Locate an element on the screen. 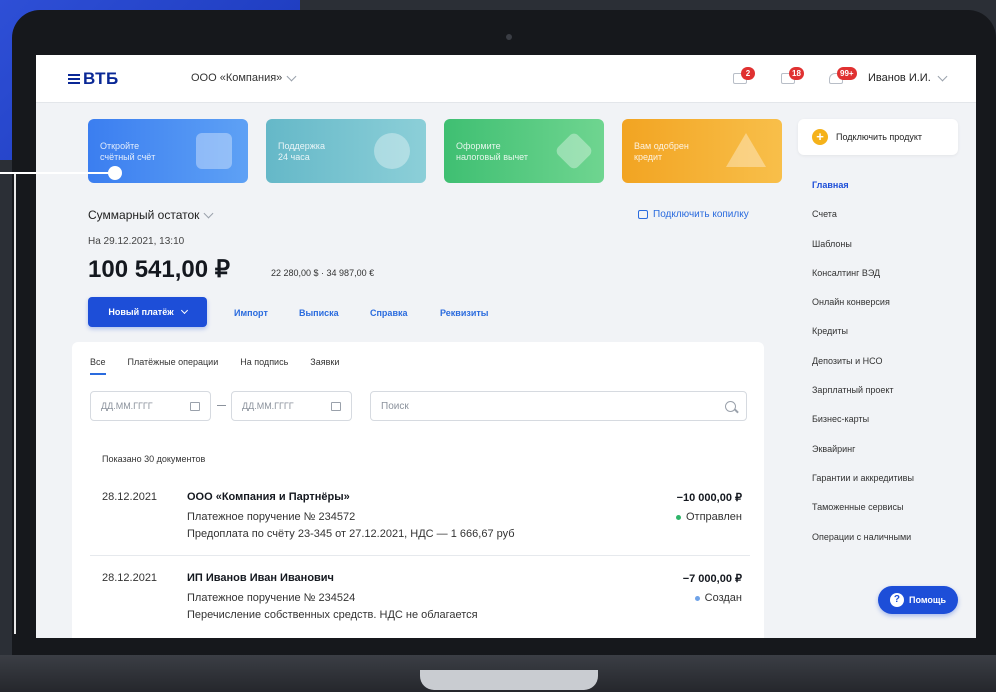 Image resolution: width=996 pixels, height=692 pixels. bell-icon: 99+ is located at coordinates (842, 77).